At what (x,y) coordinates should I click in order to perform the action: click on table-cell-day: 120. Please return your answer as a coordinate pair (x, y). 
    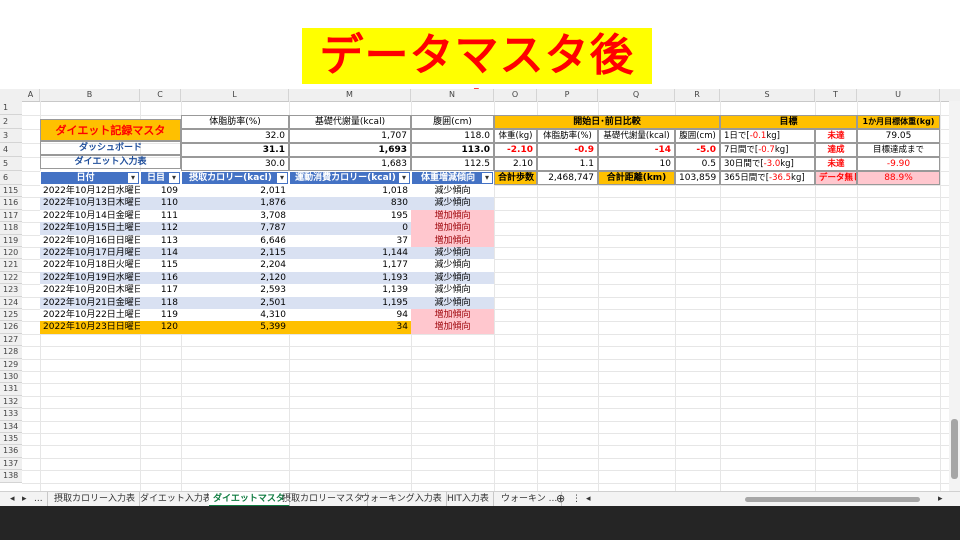
    Looking at the image, I should click on (160, 327).